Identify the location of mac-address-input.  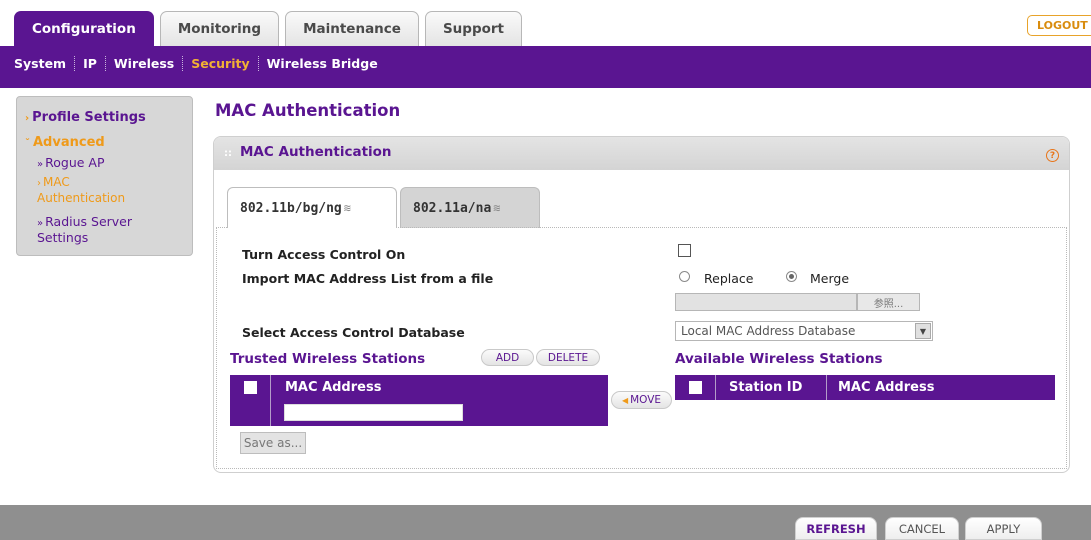
(373, 412).